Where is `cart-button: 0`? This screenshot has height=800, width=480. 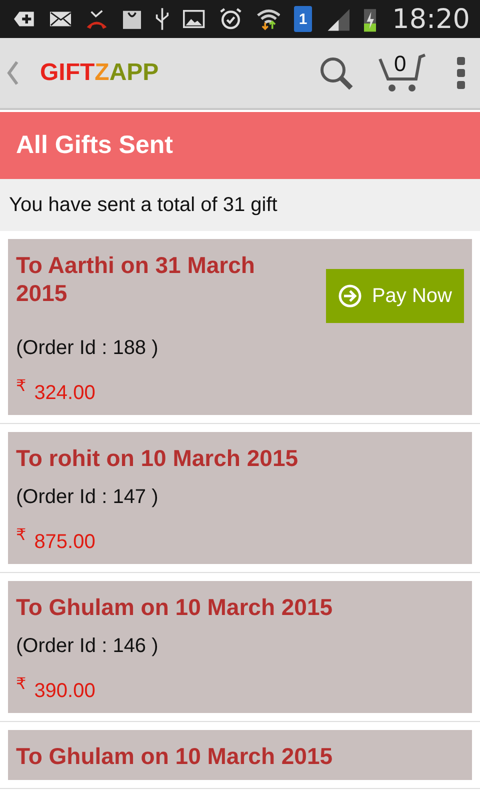
cart-button: 0 is located at coordinates (402, 73).